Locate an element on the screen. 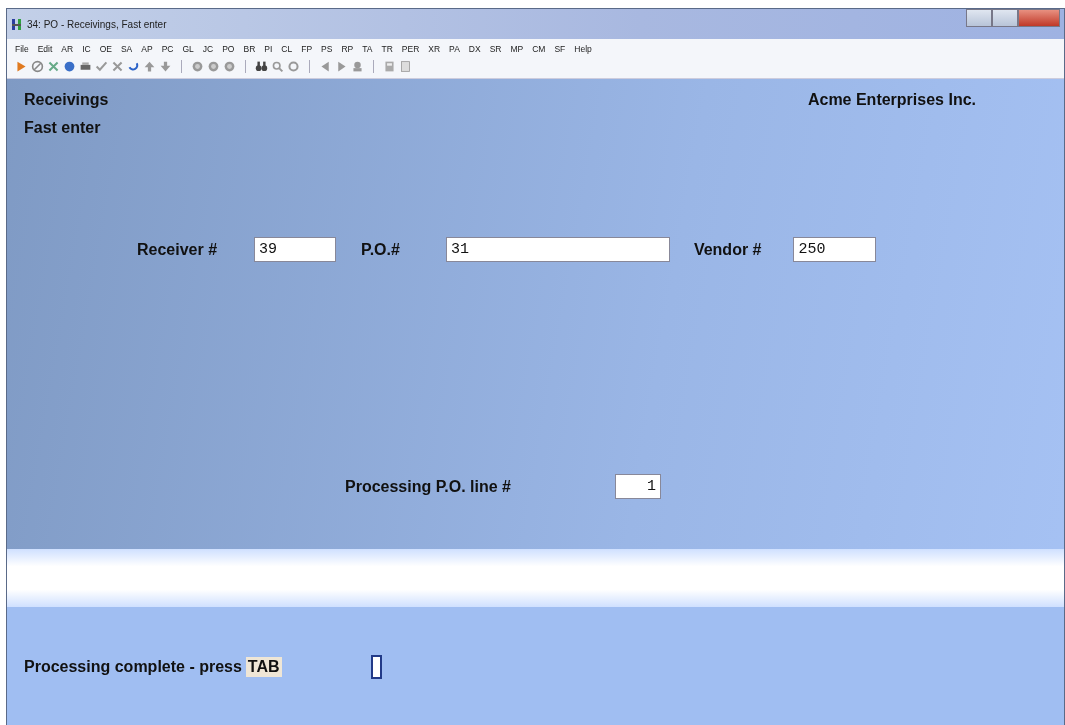  document-icon is located at coordinates (405, 66).